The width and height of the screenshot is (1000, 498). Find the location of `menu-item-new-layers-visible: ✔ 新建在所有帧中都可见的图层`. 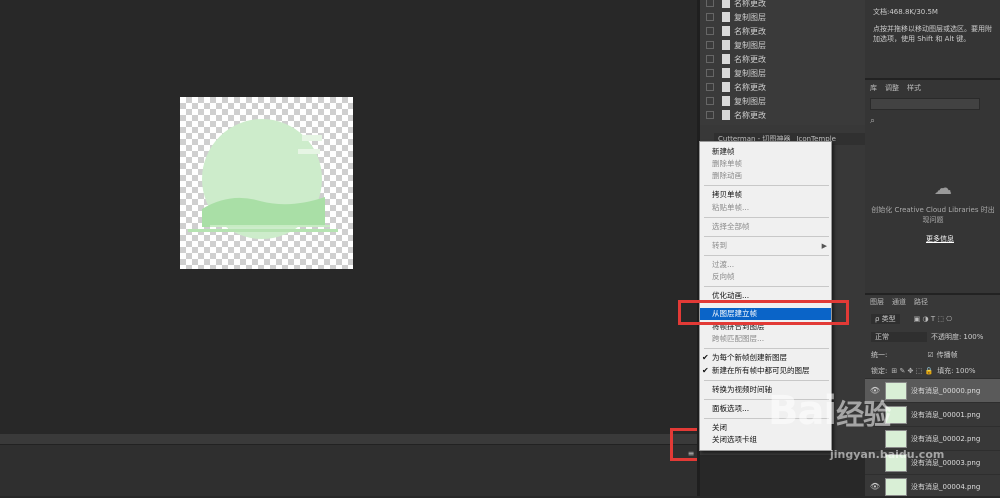

menu-item-new-layers-visible: ✔ 新建在所有帧中都可见的图层 is located at coordinates (765, 371).